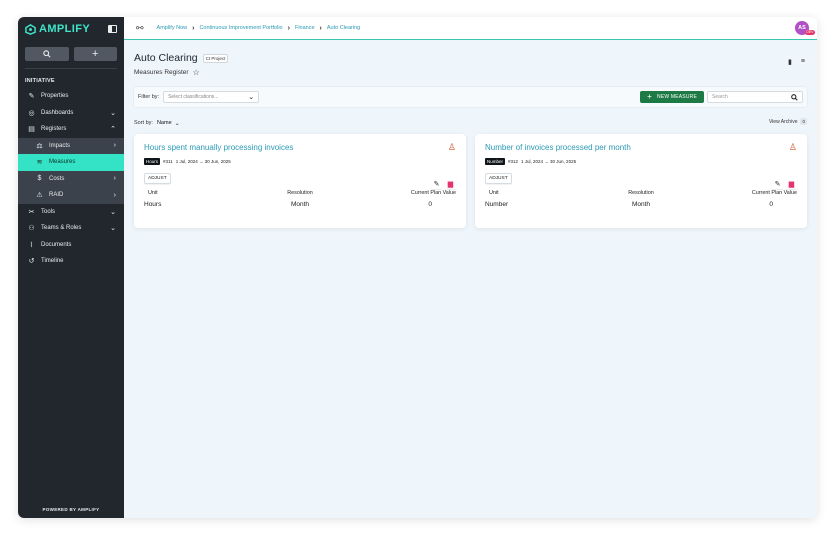 The width and height of the screenshot is (835, 534). What do you see at coordinates (796, 62) in the screenshot?
I see `page-actions: ▮ ≡` at bounding box center [796, 62].